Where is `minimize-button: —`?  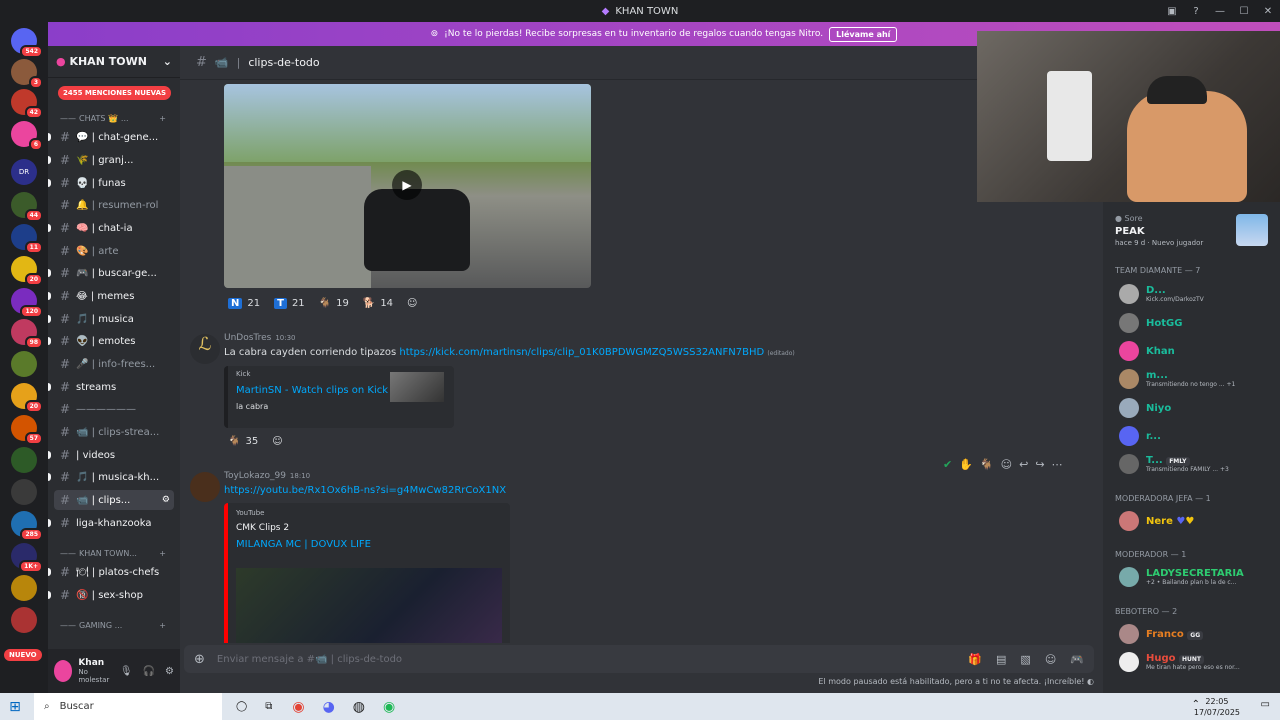 minimize-button: — is located at coordinates (1220, 11).